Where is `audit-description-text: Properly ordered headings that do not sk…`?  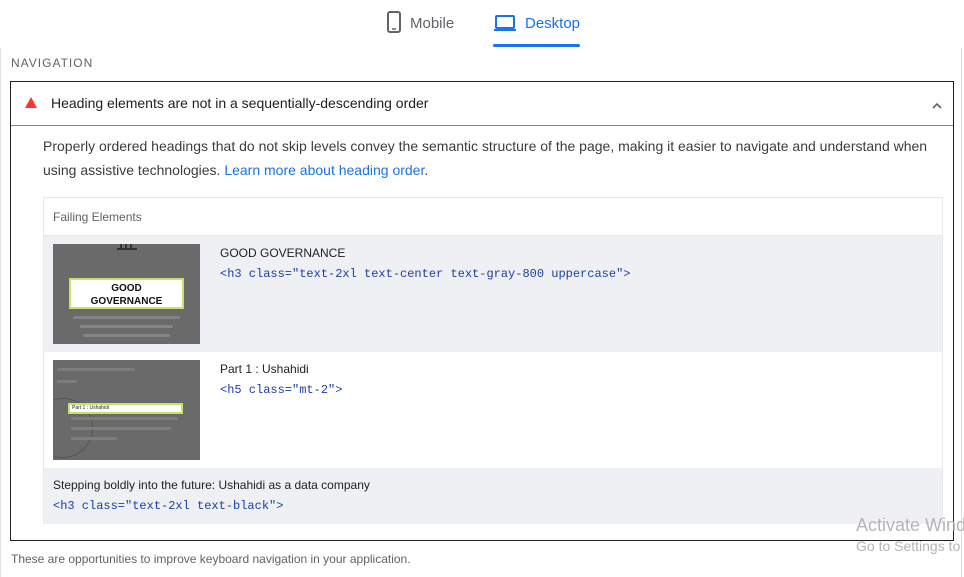 audit-description-text: Properly ordered headings that do not sk… is located at coordinates (485, 158).